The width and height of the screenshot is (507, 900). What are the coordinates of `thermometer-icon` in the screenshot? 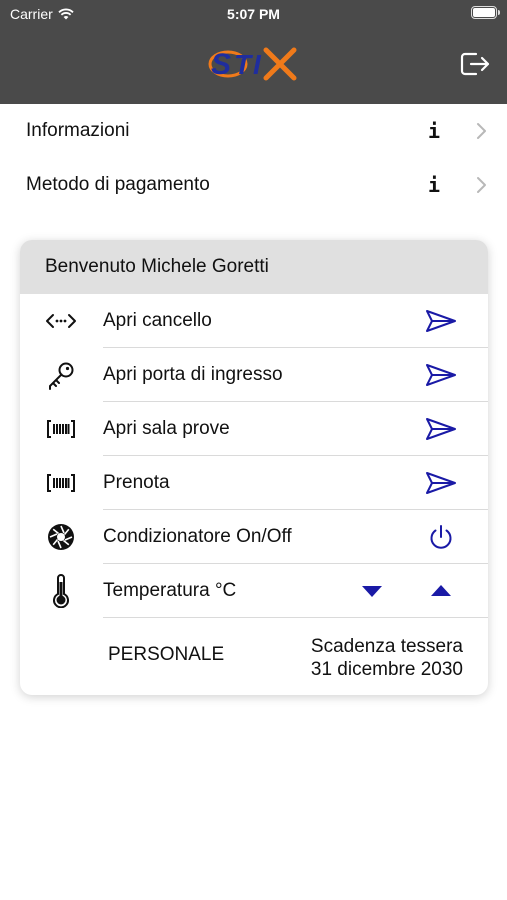 It's located at (61, 591).